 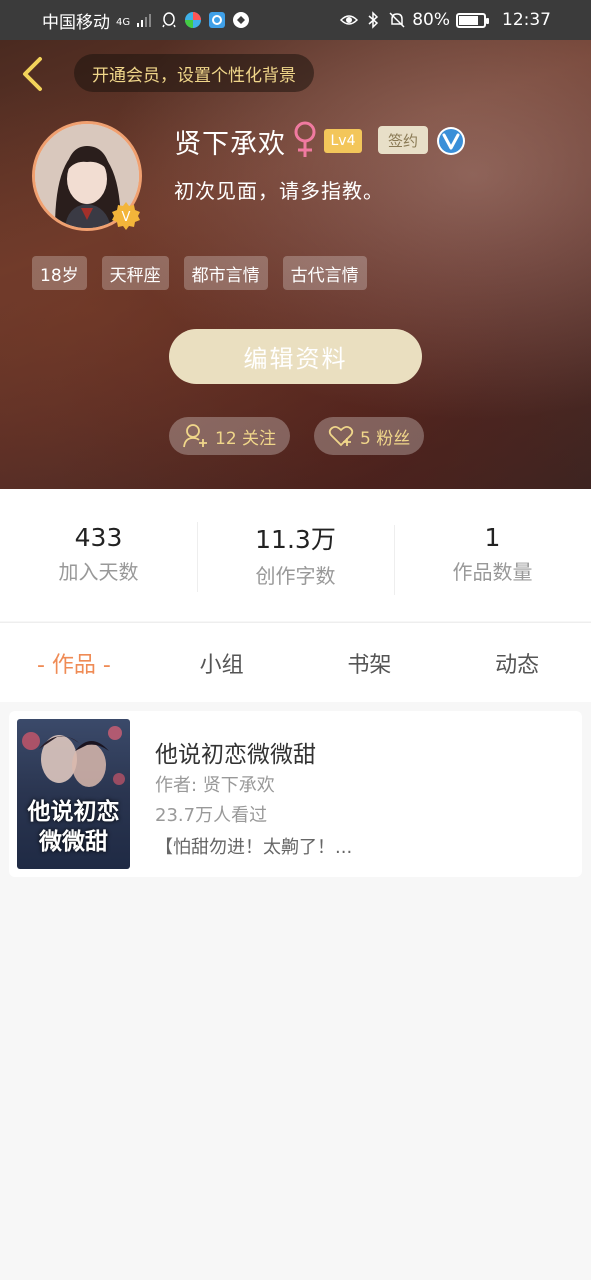 I want to click on network-label: 4G, so click(x=123, y=22).